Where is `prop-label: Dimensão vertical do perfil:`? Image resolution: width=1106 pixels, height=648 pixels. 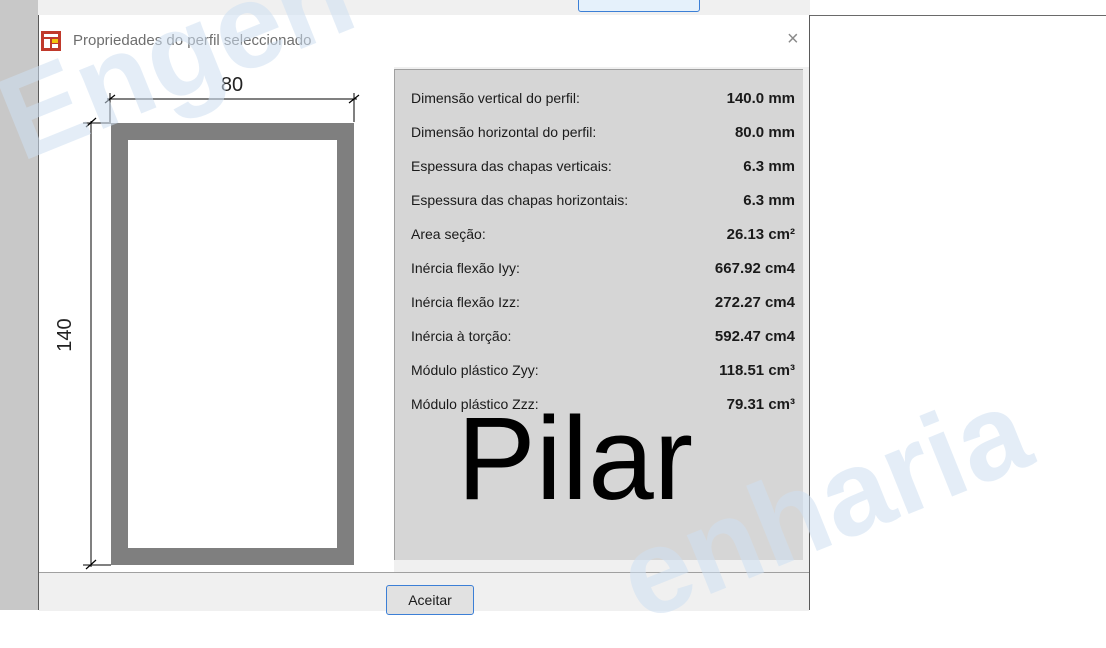
prop-label: Dimensão vertical do perfil: is located at coordinates (495, 98).